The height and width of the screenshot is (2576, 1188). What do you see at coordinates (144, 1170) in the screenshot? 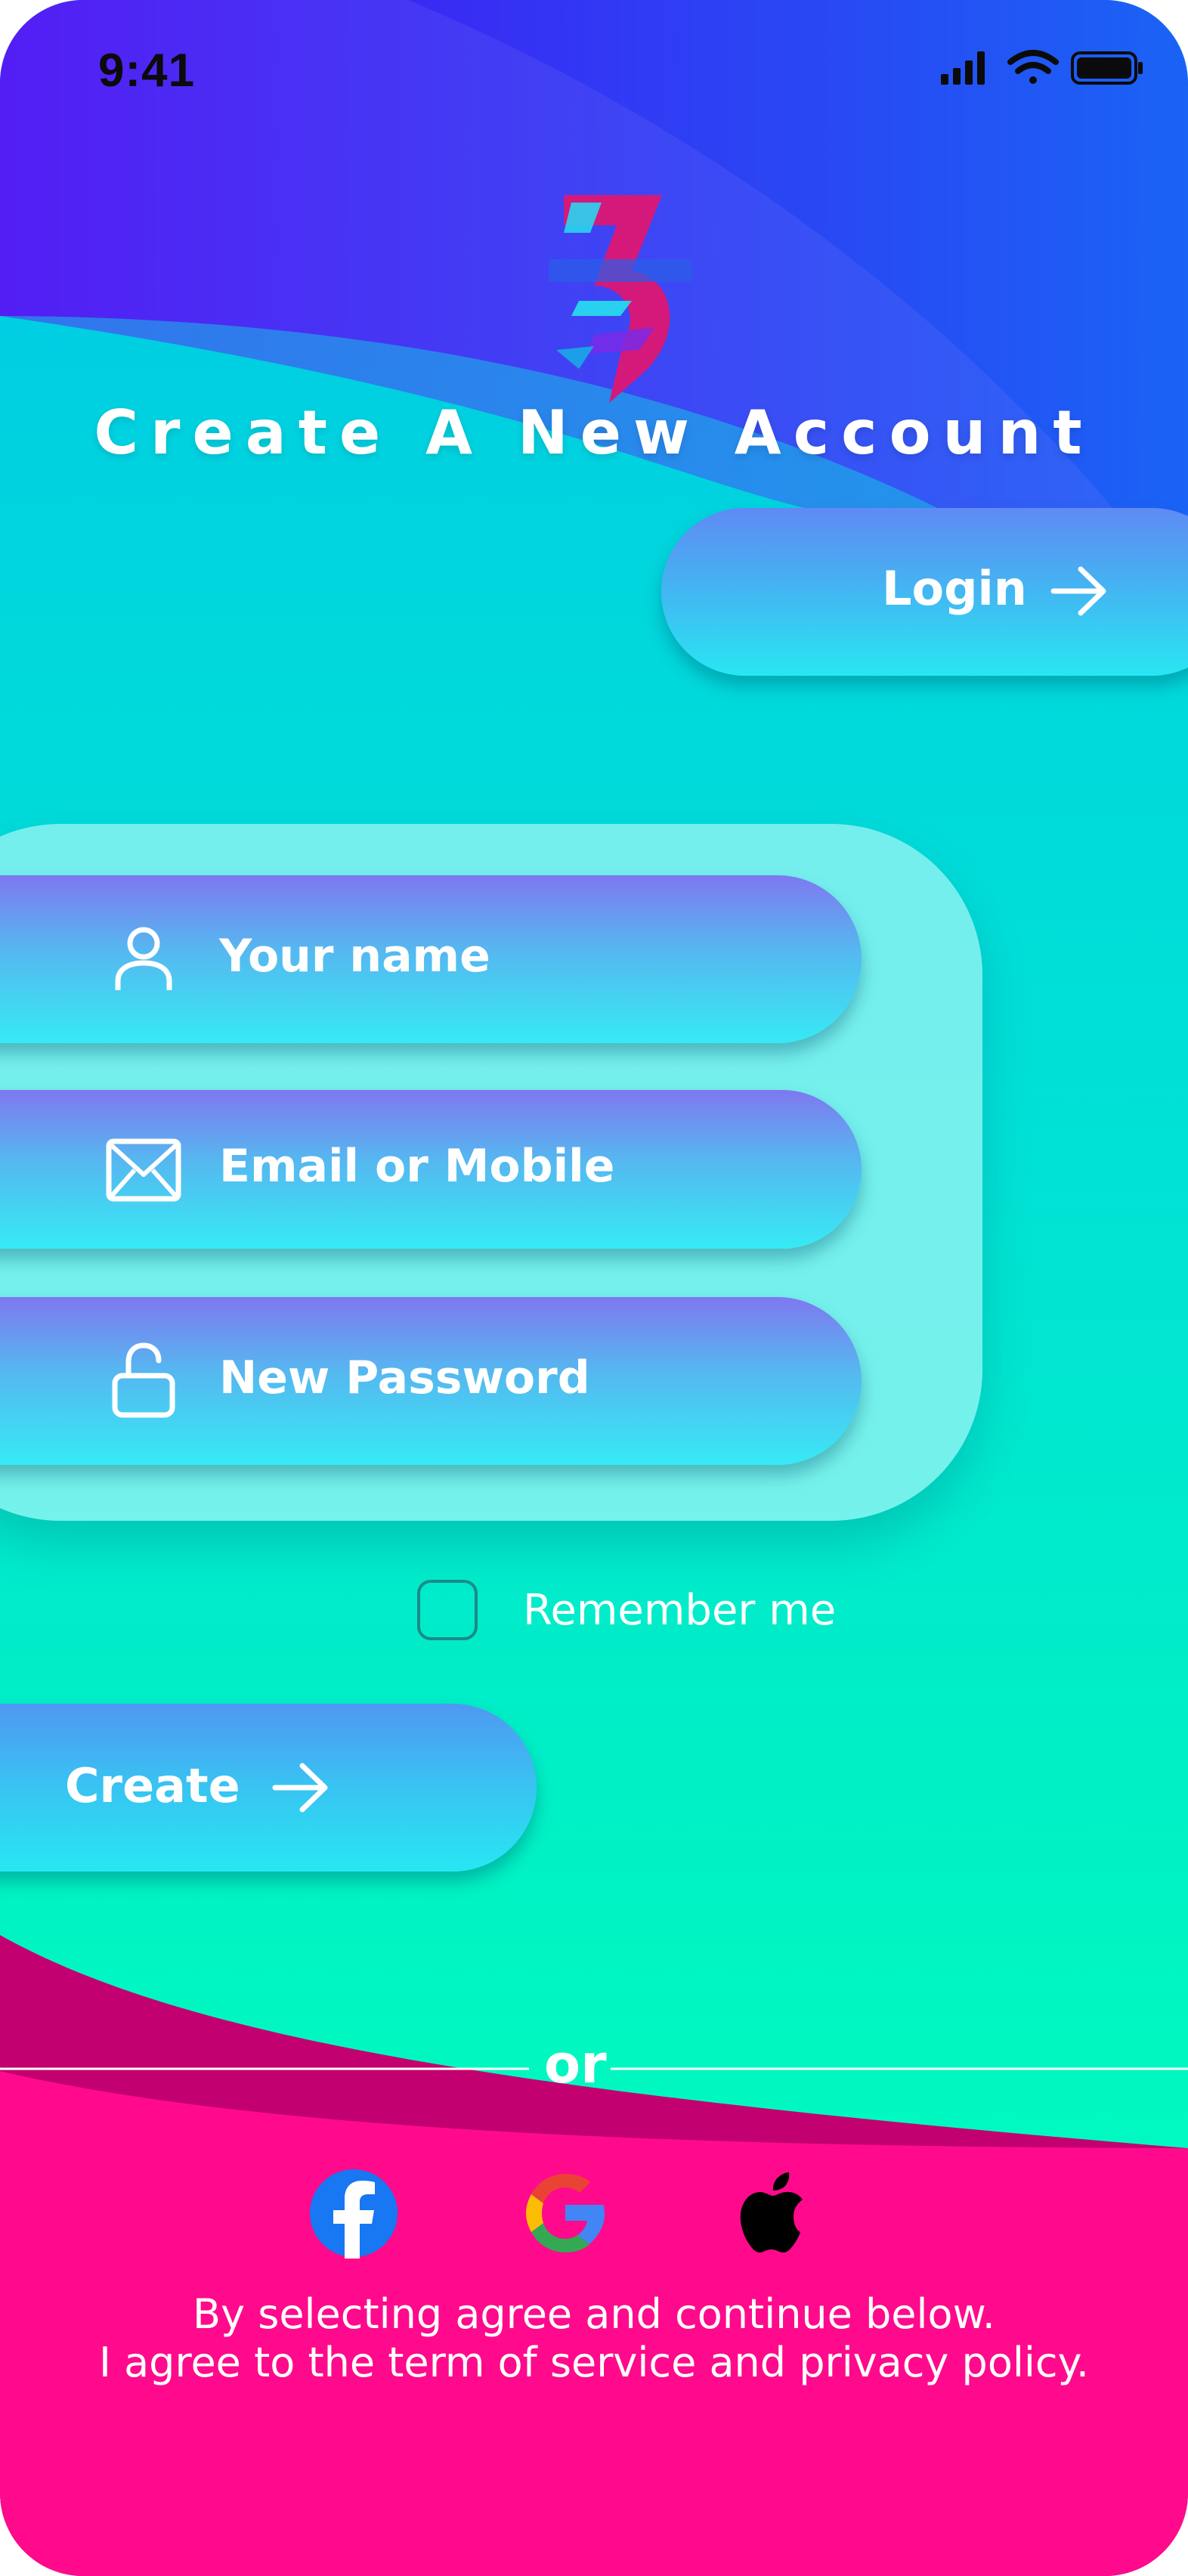
I see `mail-icon` at bounding box center [144, 1170].